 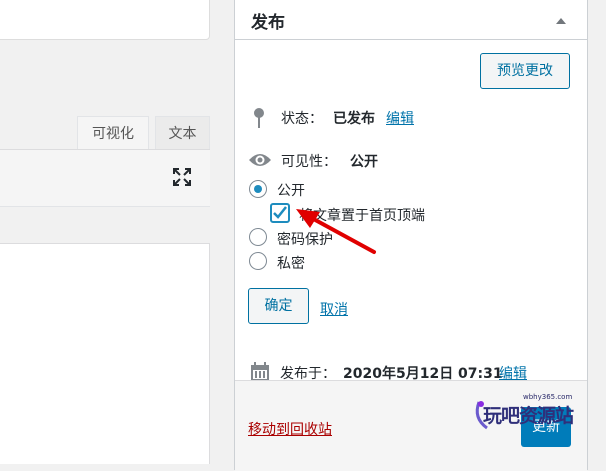 What do you see at coordinates (268, 23) in the screenshot?
I see `panel-title: 发布` at bounding box center [268, 23].